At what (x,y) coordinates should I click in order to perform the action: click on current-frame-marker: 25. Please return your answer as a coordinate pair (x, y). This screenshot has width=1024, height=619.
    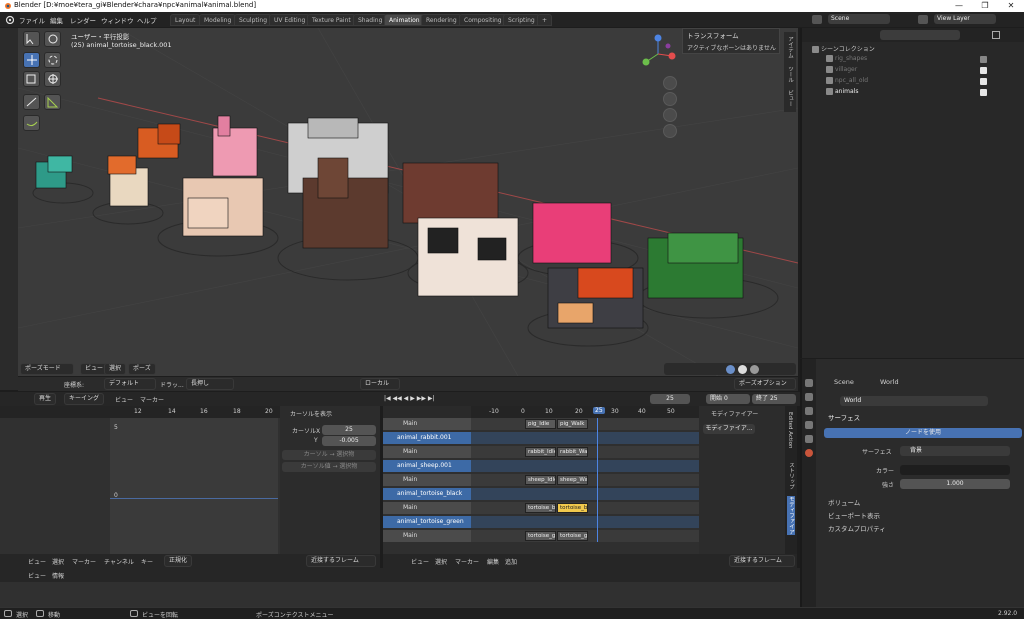
    Looking at the image, I should click on (599, 410).